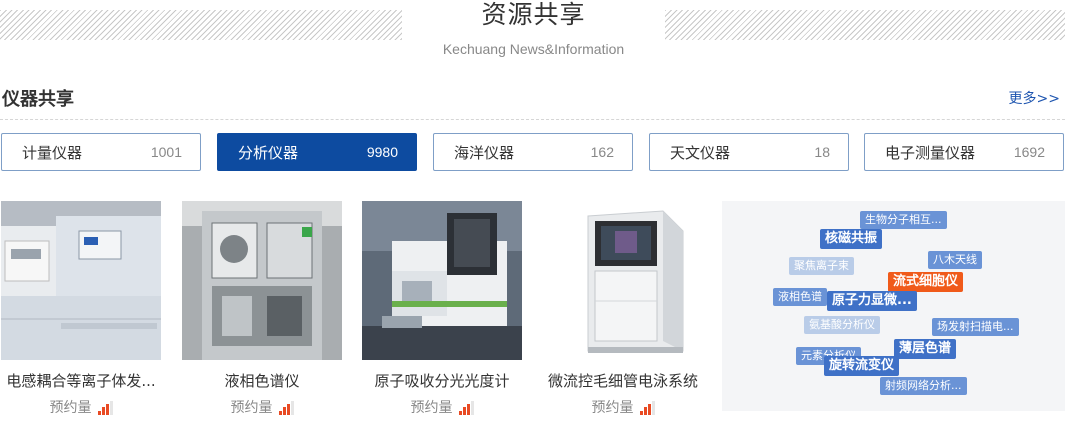 The height and width of the screenshot is (424, 1065). I want to click on category-title: 仪器共享, so click(38, 99).